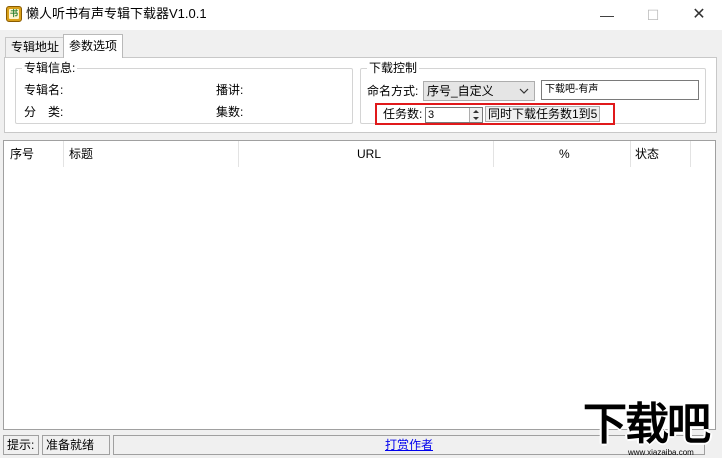 This screenshot has width=722, height=458. What do you see at coordinates (366, 154) in the screenshot?
I see `column-header-url: URL` at bounding box center [366, 154].